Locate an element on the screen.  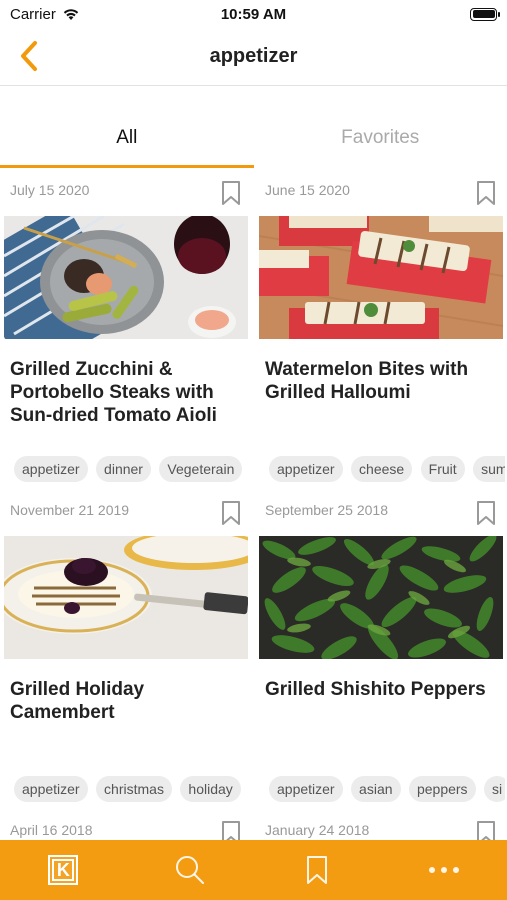
recipe-title: Watermelon Bites with Grilled Halloumi is located at coordinates (383, 381).